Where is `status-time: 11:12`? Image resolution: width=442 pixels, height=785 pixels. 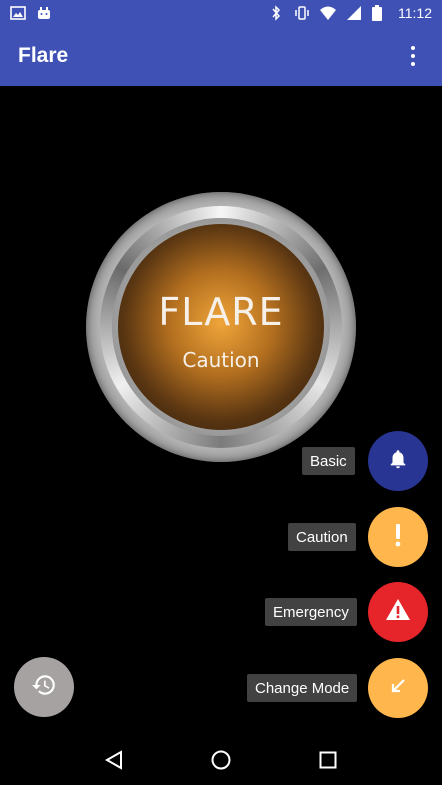 status-time: 11:12 is located at coordinates (415, 13).